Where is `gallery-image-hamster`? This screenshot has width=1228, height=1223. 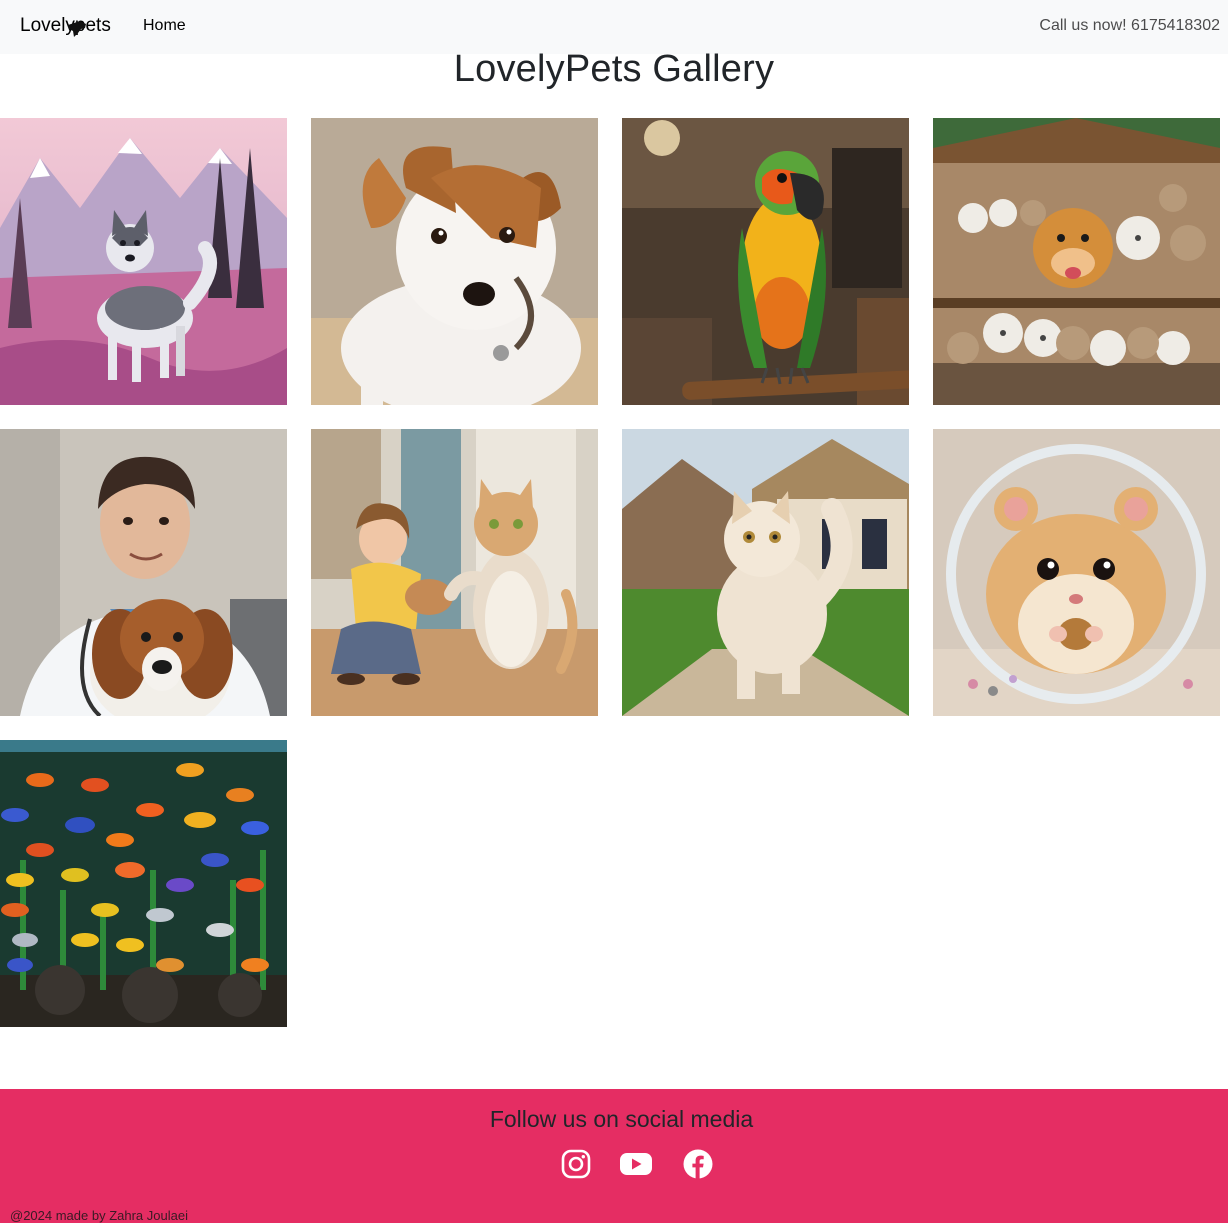 gallery-image-hamster is located at coordinates (1076, 572).